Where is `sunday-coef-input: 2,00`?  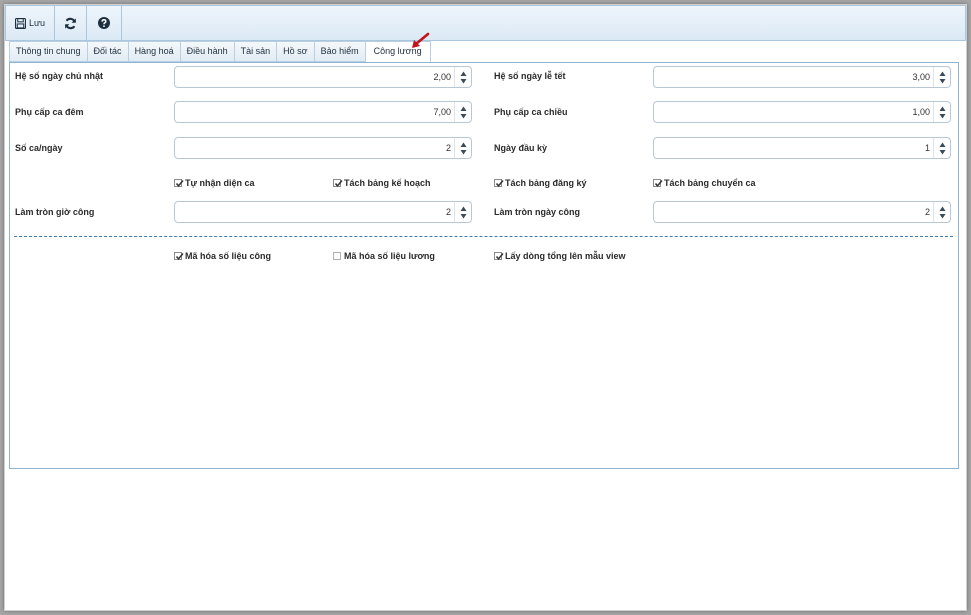 sunday-coef-input: 2,00 is located at coordinates (323, 77).